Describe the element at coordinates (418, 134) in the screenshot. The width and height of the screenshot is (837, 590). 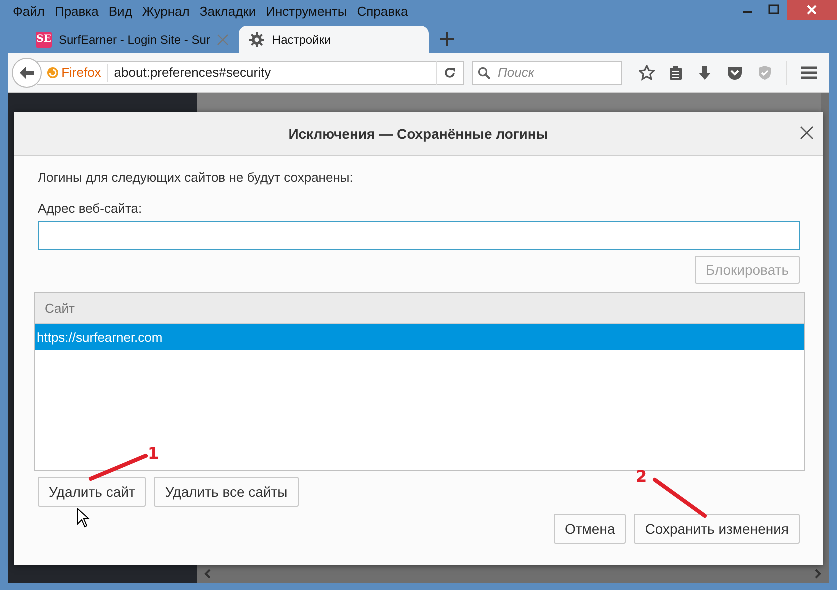
I see `dialog-title: Исключения — Сохранённые логины` at that location.